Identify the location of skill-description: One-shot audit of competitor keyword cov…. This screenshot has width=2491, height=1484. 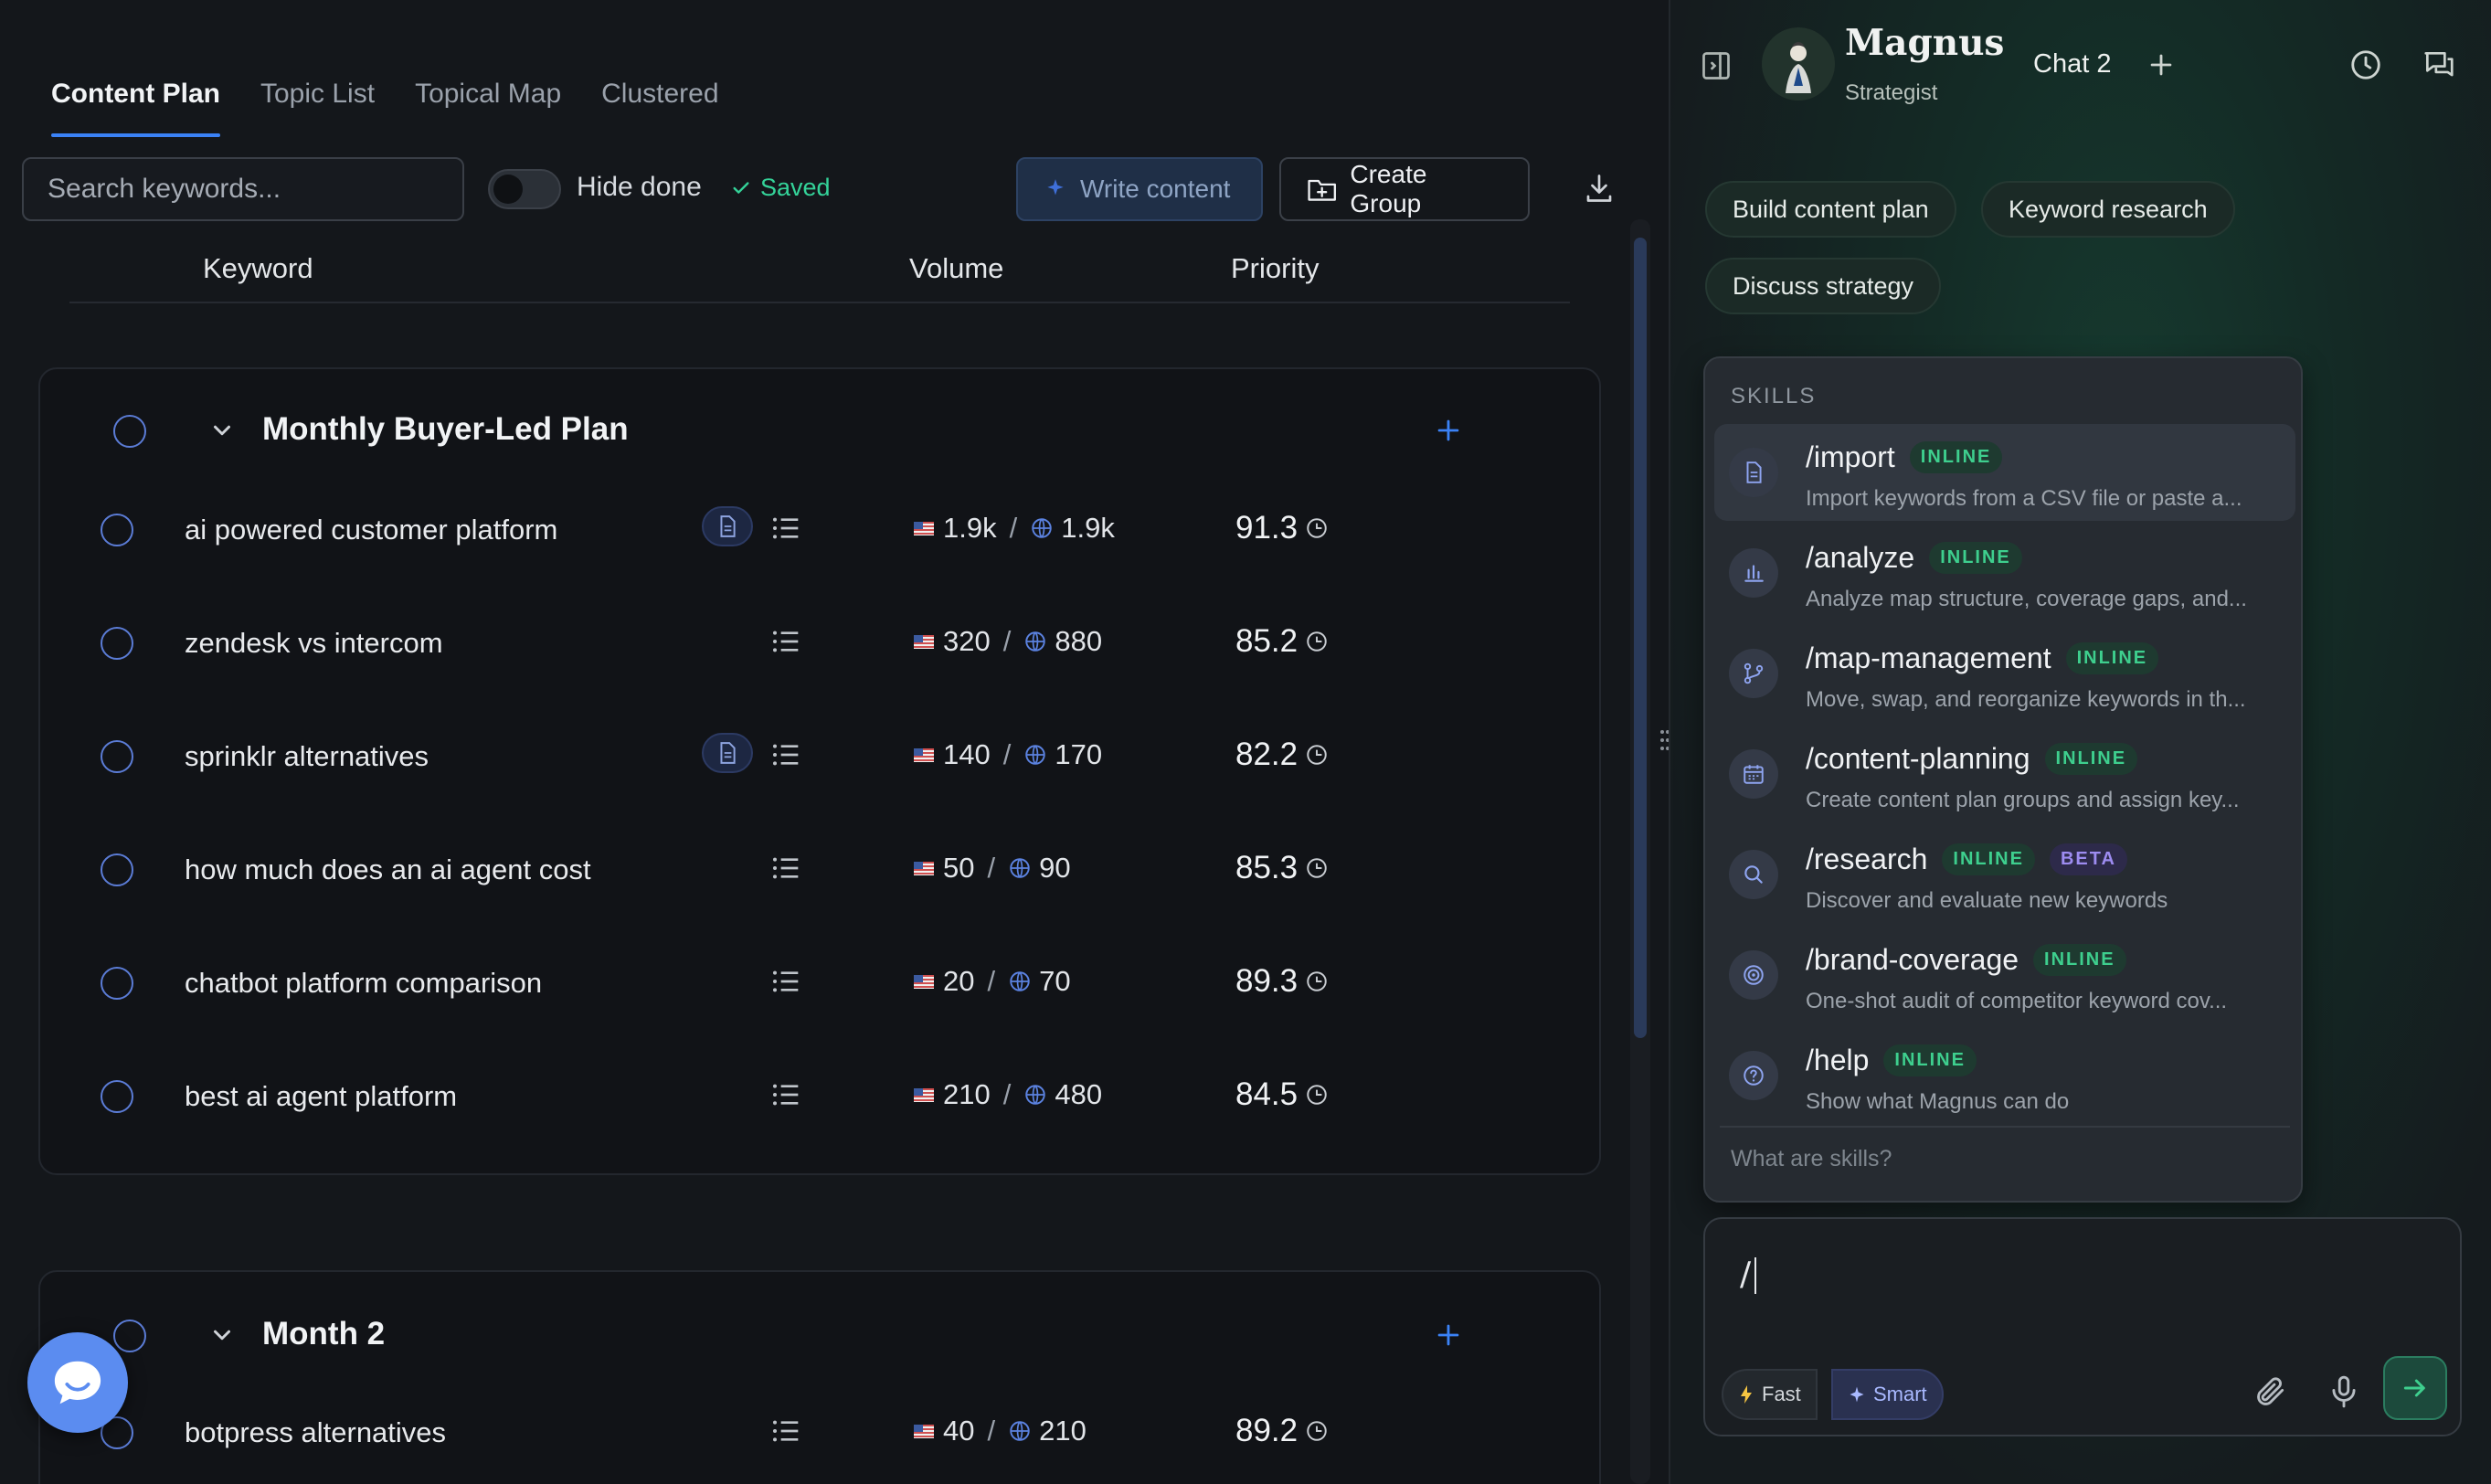
(2017, 1001).